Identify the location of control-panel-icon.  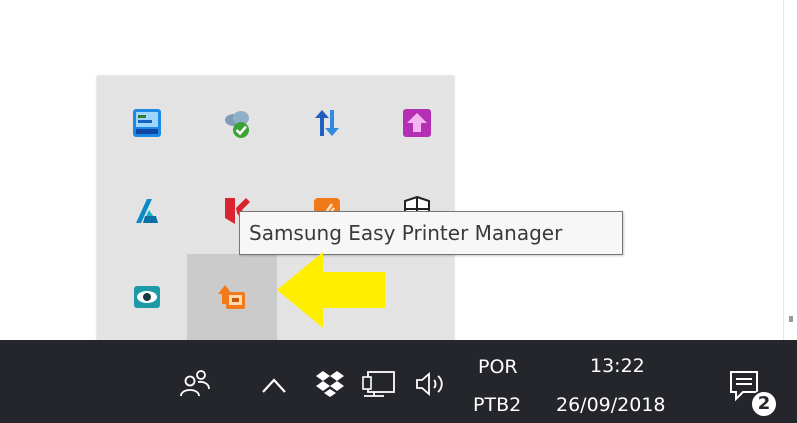
(147, 123).